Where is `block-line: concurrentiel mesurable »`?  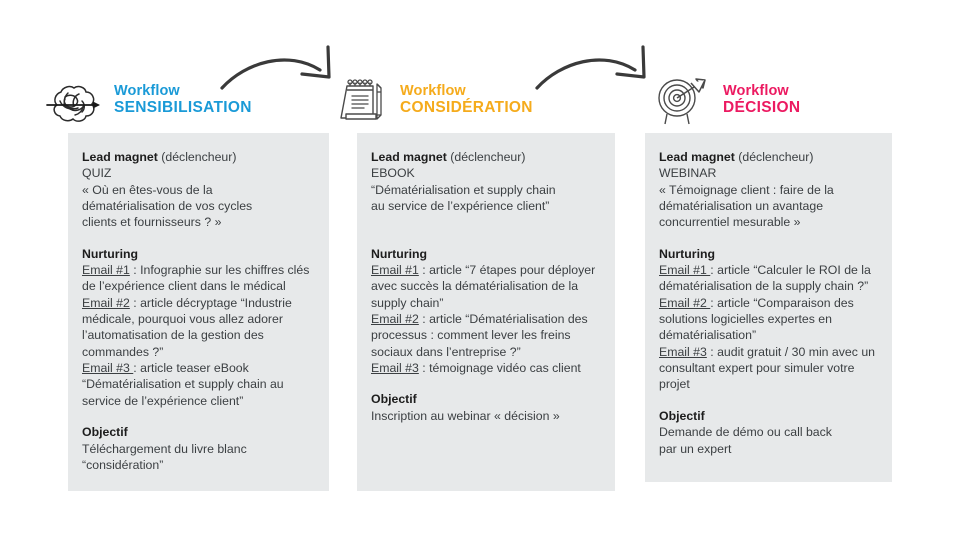
block-line: concurrentiel mesurable » is located at coordinates (730, 222).